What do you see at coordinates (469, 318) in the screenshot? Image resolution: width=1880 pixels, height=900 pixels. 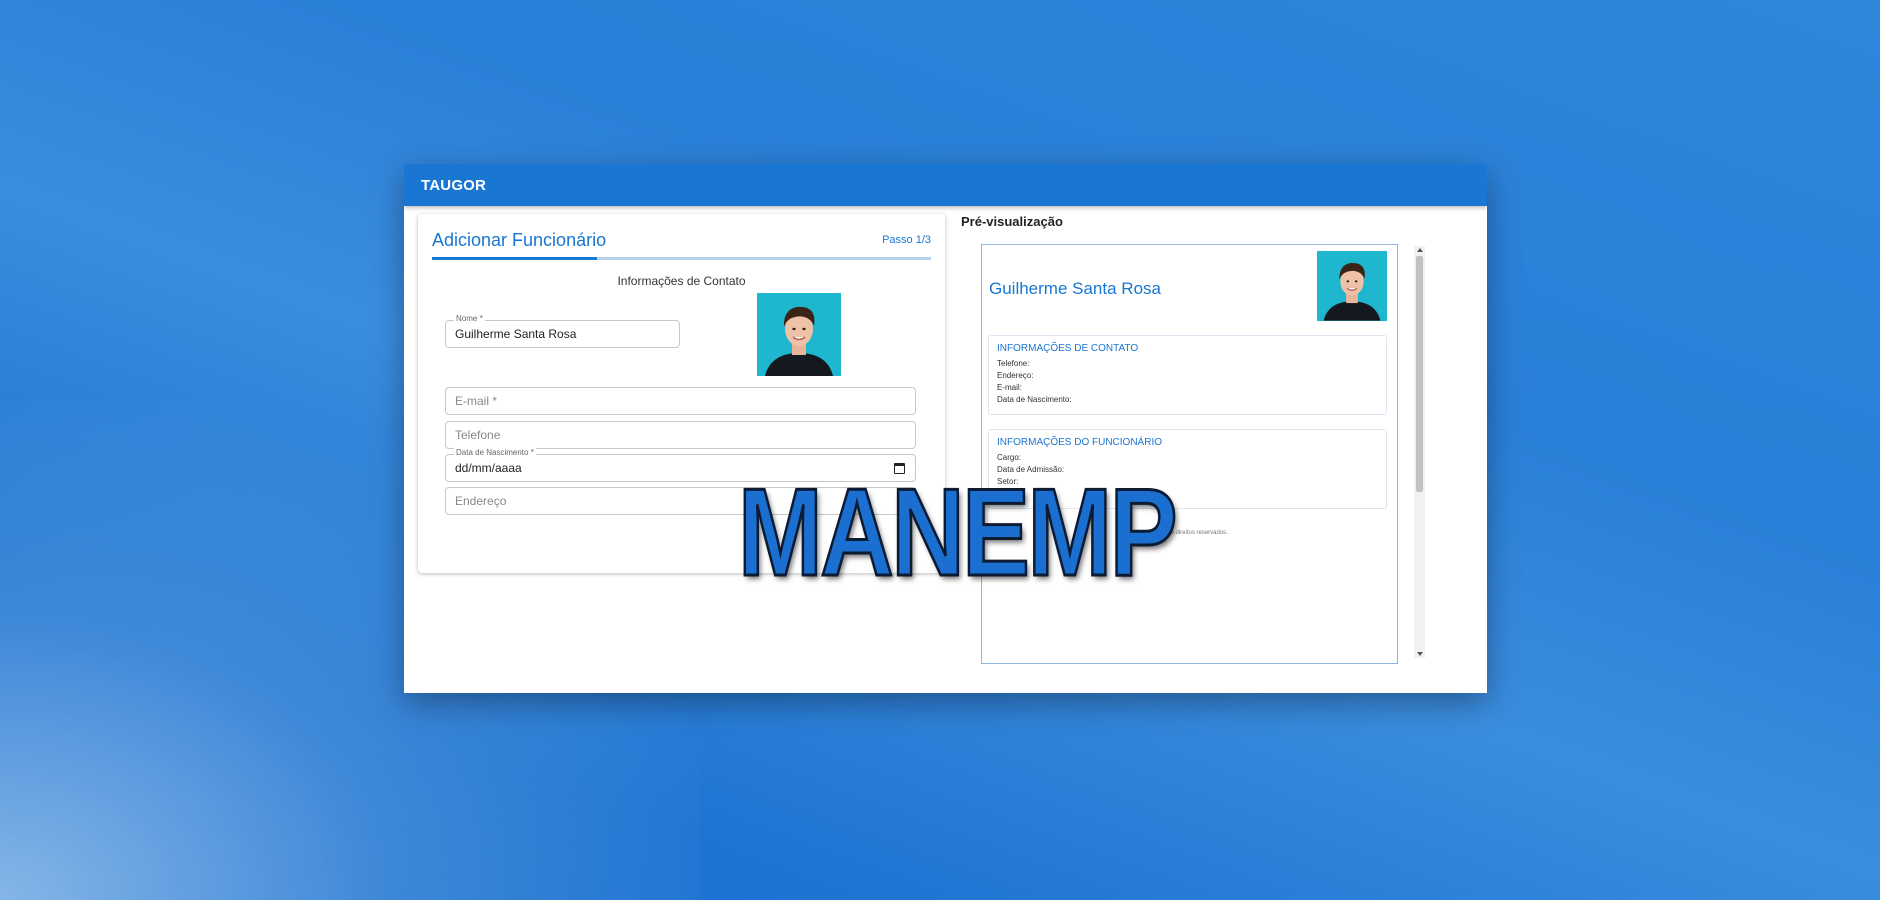 I see `name-field-label: Nome *` at bounding box center [469, 318].